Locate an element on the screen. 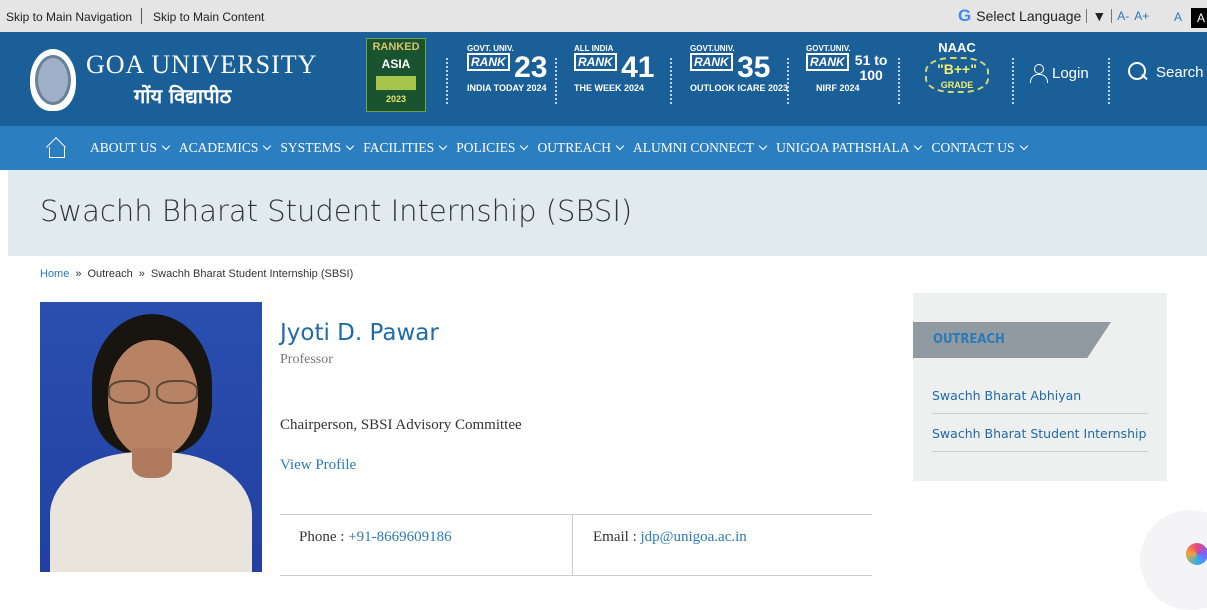 The width and height of the screenshot is (1207, 610). font-normal-button: A is located at coordinates (1178, 17).